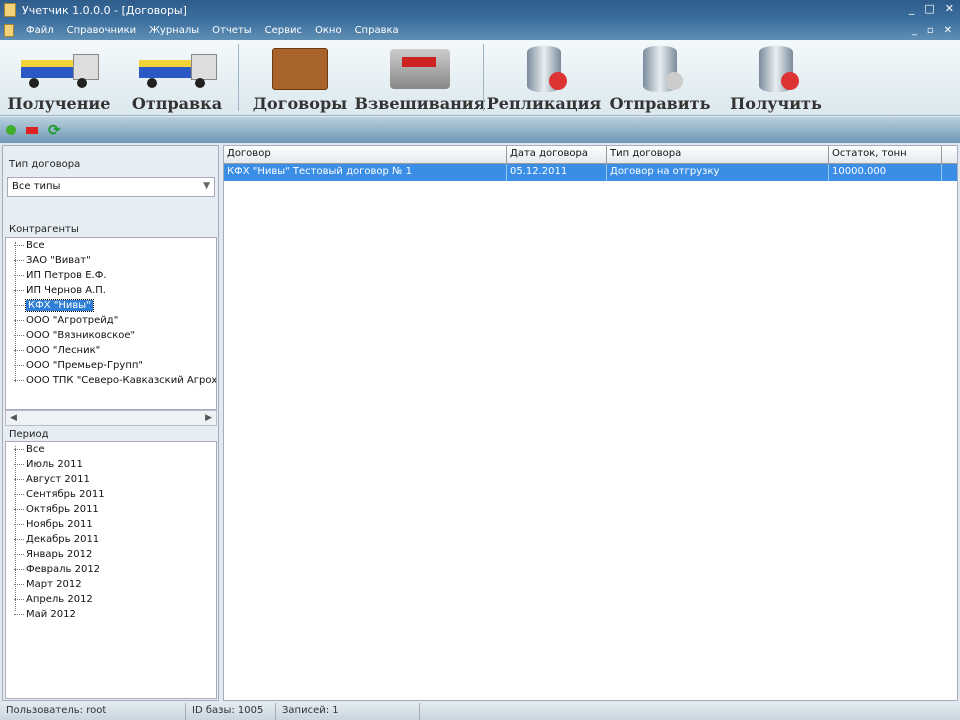 This screenshot has height=720, width=960. What do you see at coordinates (948, 30) in the screenshot?
I see `mdi-close-button: ✕` at bounding box center [948, 30].